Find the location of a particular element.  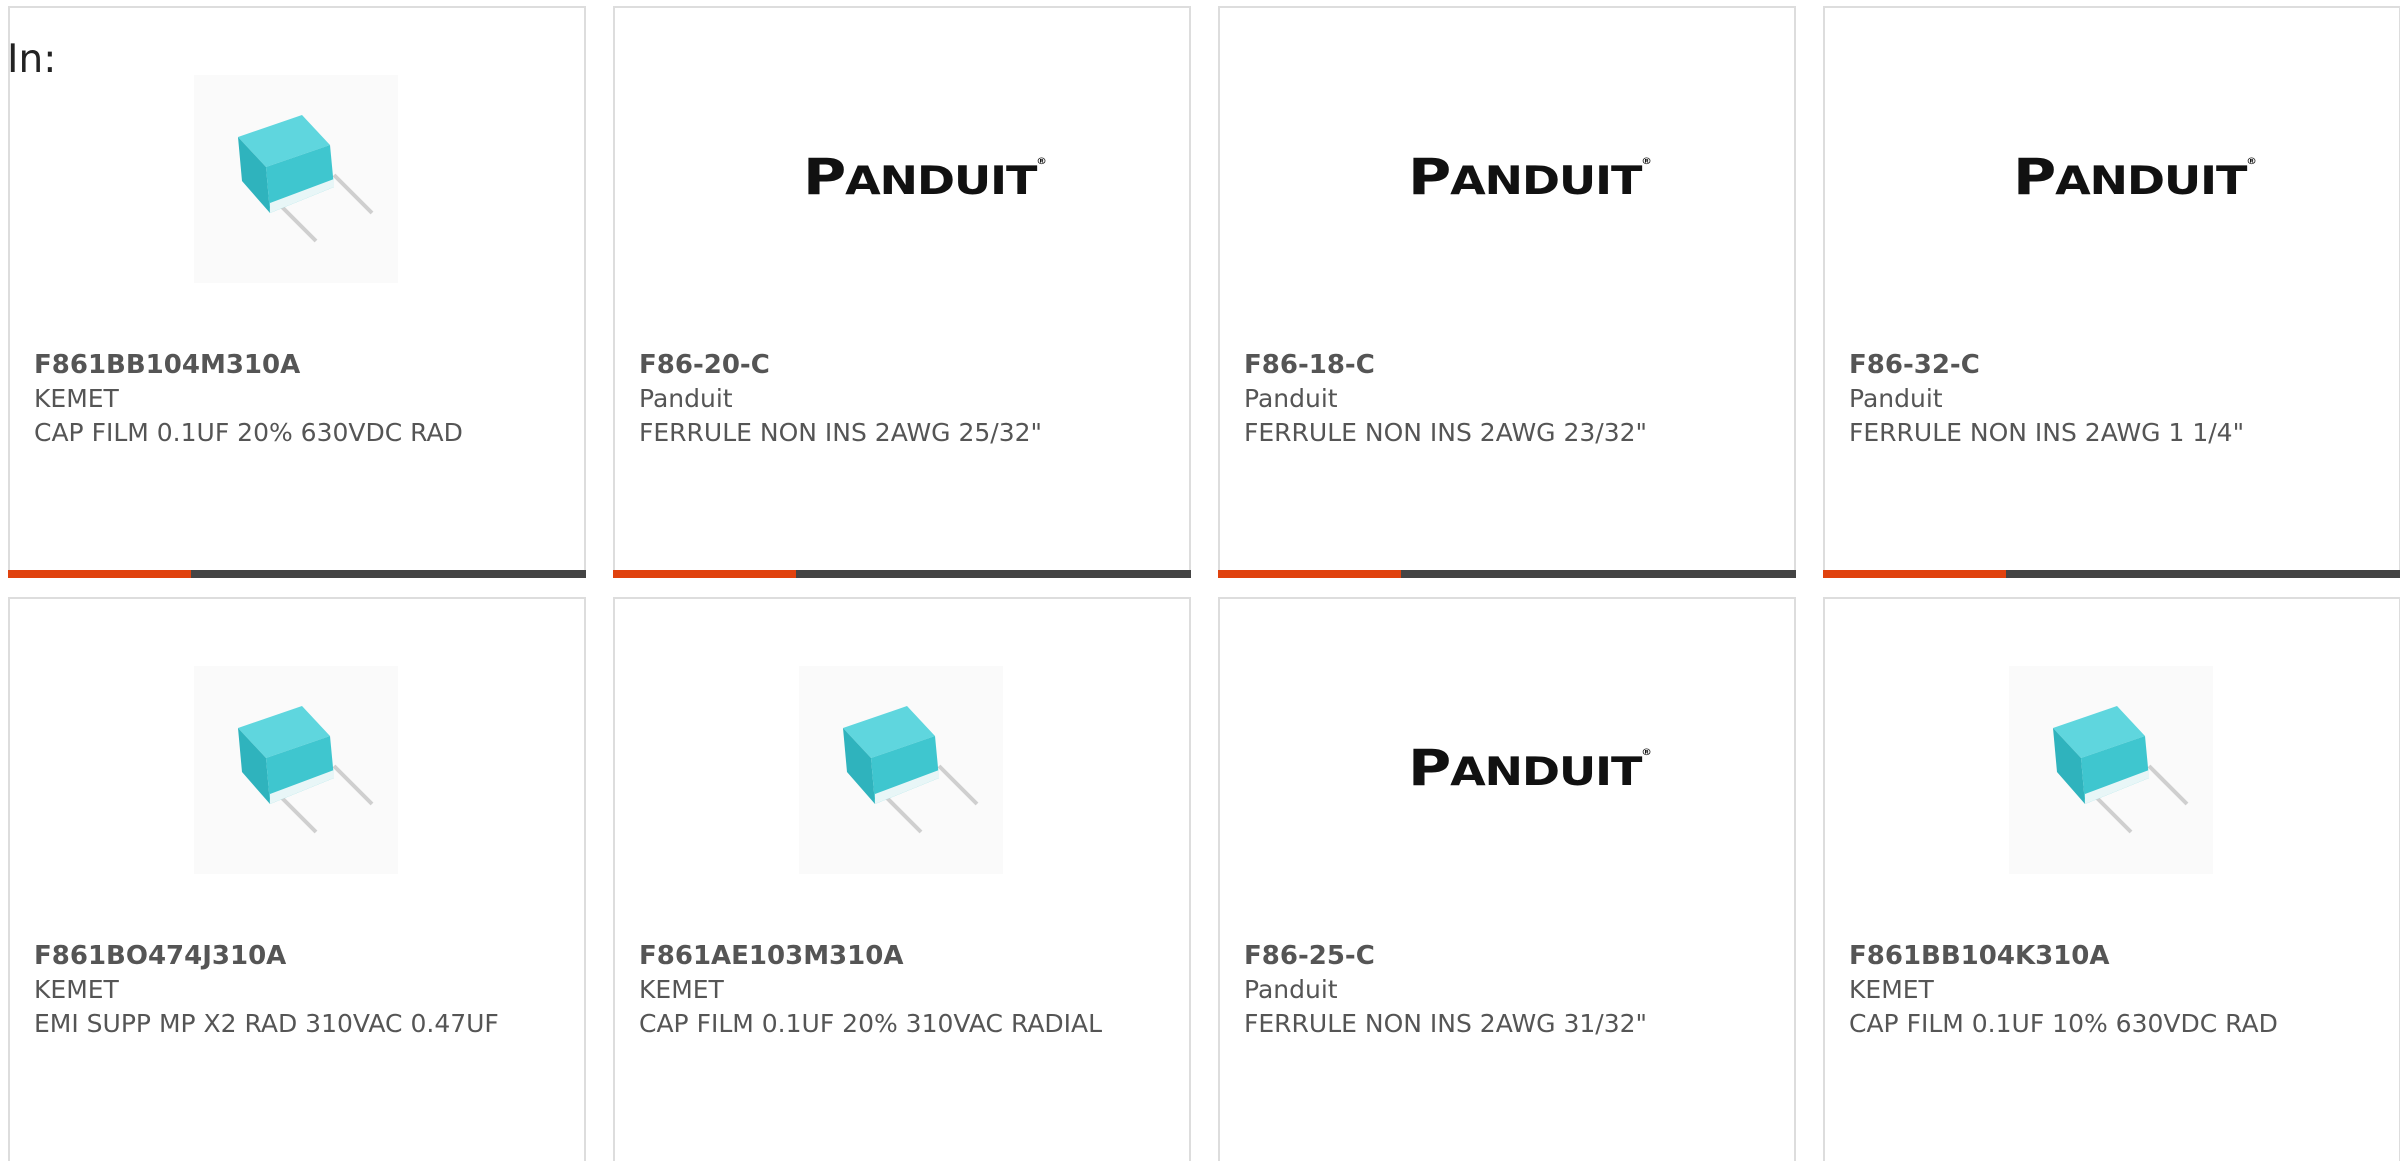

part-number-link: F86-20-C is located at coordinates (902, 365).